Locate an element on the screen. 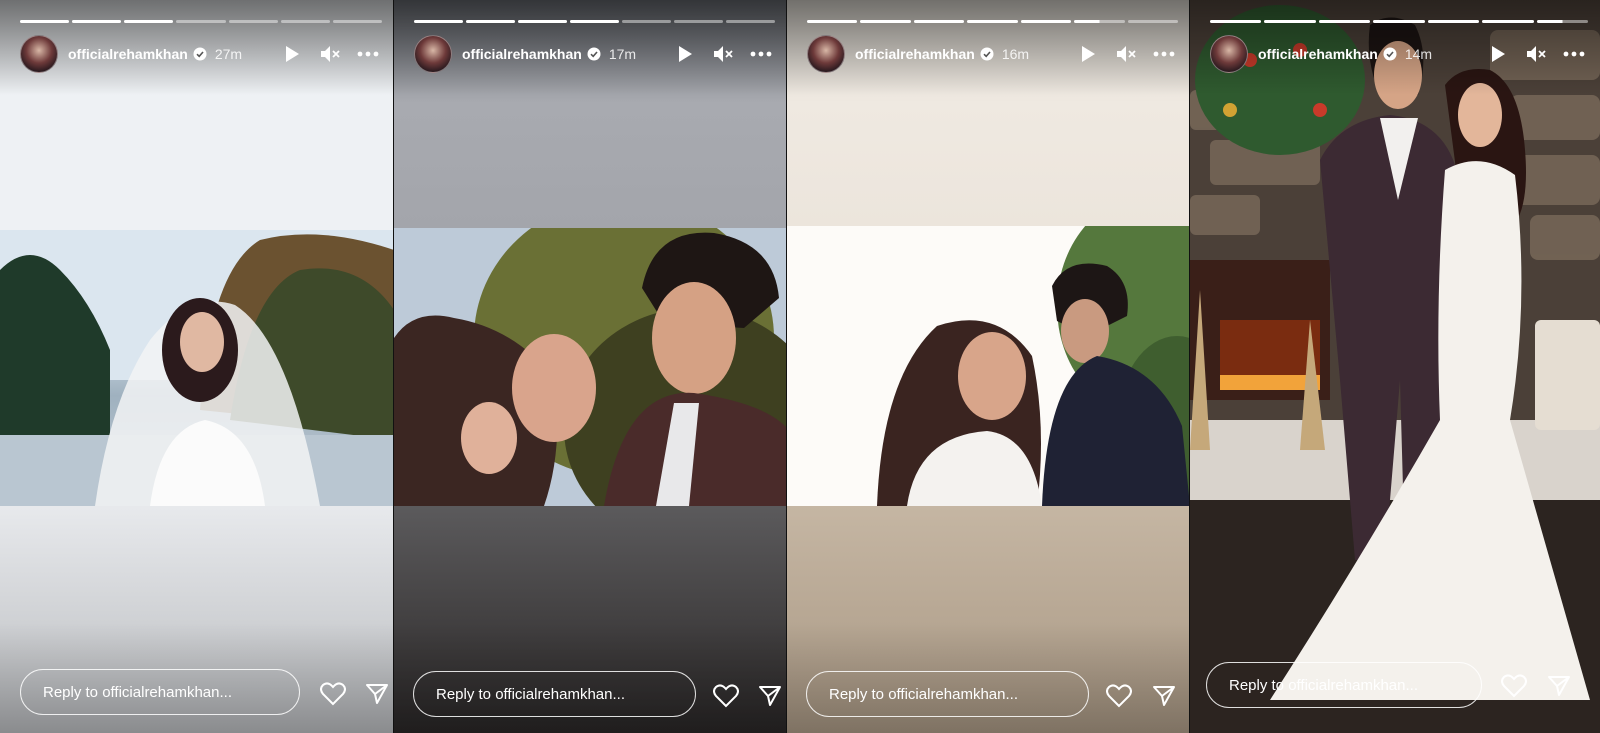  story-header: officialrehamkhan 27m is located at coordinates (200, 54).